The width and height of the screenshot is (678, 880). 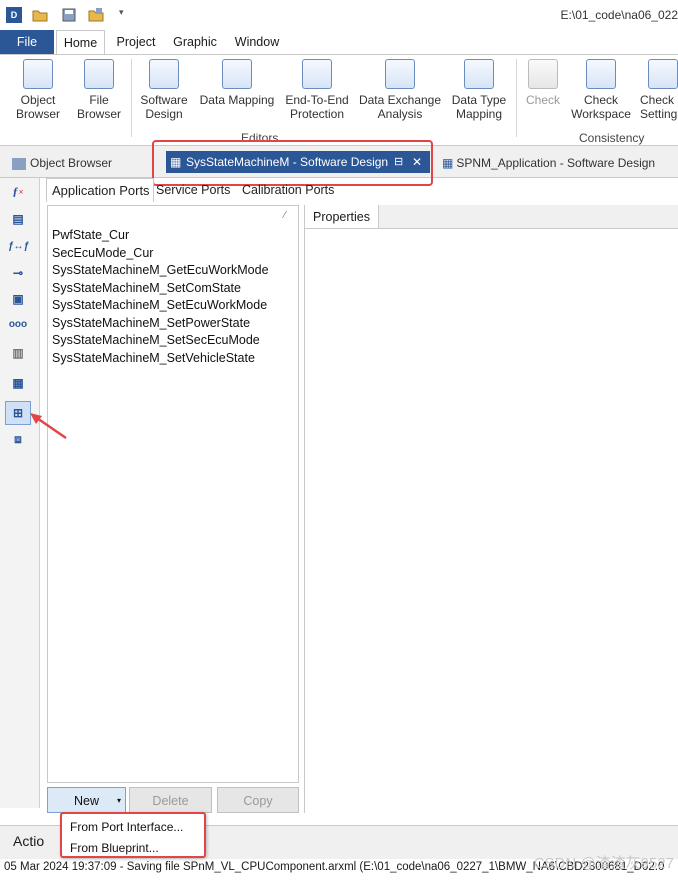 What do you see at coordinates (156, 340) in the screenshot?
I see `list-item: SysStateMachineM_SetSecEcuMode` at bounding box center [156, 340].